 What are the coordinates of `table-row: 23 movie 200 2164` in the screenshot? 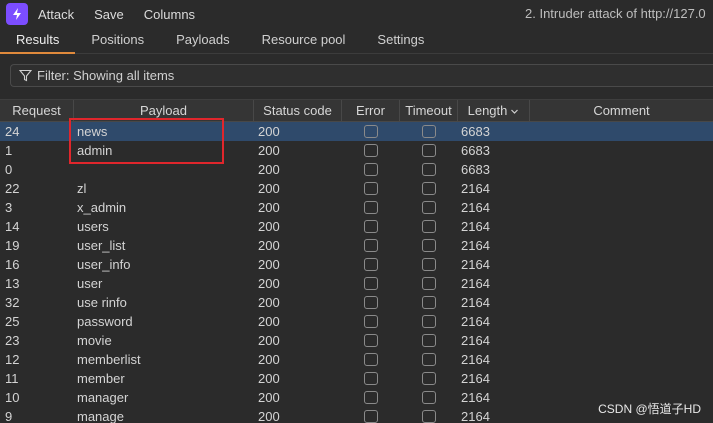 It's located at (356, 340).